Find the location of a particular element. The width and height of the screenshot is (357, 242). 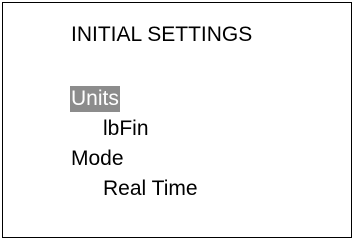

menu-item-units-value: lbFin is located at coordinates (134, 131).